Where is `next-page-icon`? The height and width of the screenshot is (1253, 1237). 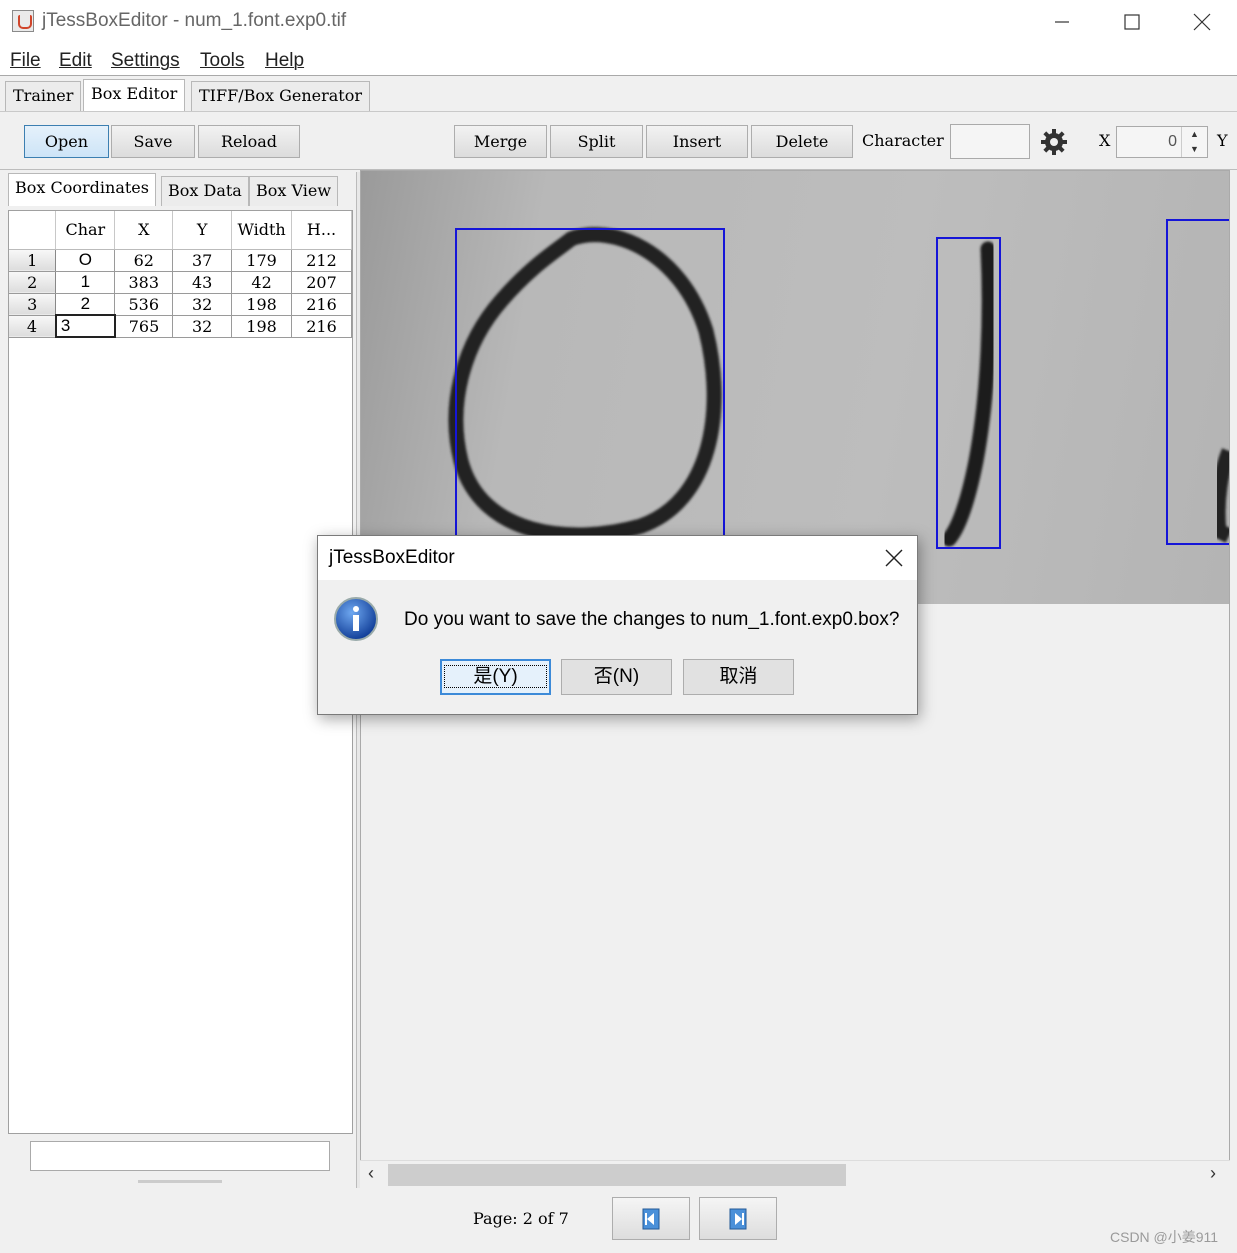
next-page-icon is located at coordinates (738, 1218).